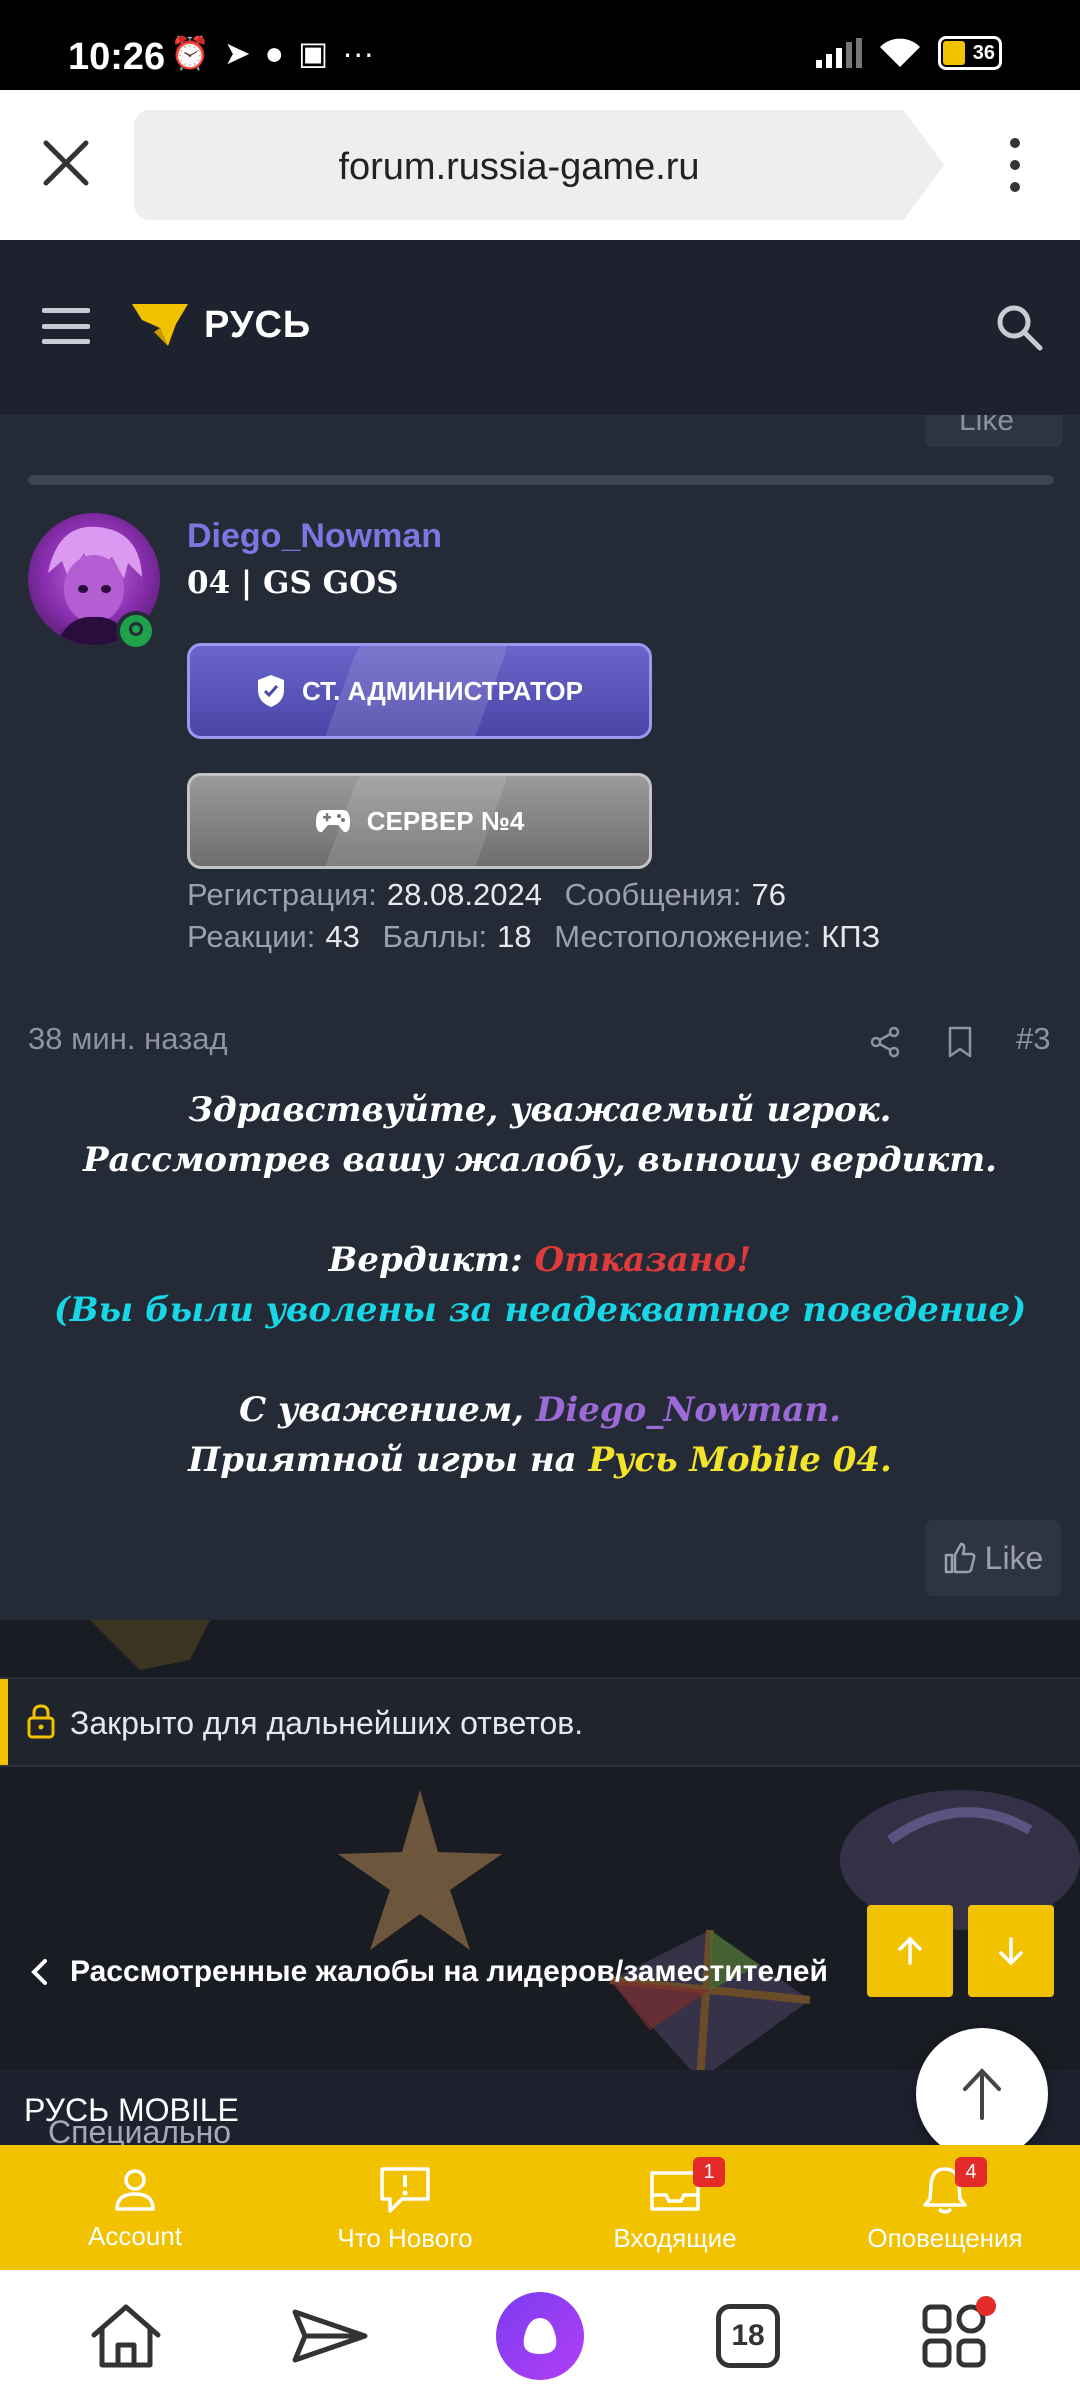 The width and height of the screenshot is (1080, 2400). Describe the element at coordinates (41, 1721) in the screenshot. I see `lock-icon` at that location.